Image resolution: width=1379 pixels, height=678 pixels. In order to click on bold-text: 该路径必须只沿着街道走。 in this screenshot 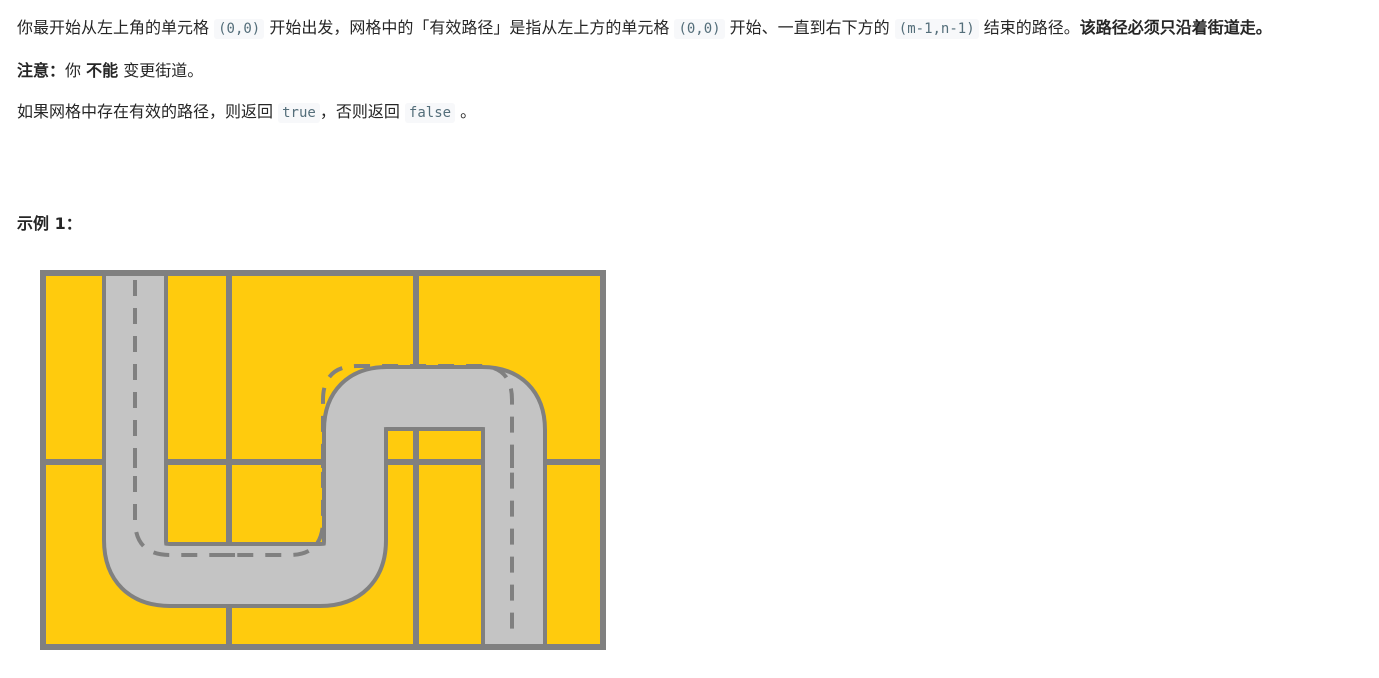, I will do `click(1175, 27)`.